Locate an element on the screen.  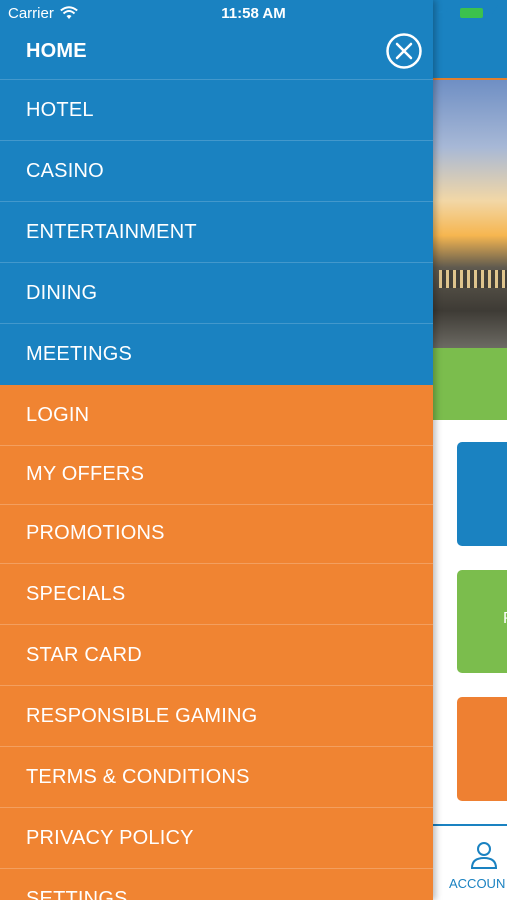
hero-image is located at coordinates (470, 214).